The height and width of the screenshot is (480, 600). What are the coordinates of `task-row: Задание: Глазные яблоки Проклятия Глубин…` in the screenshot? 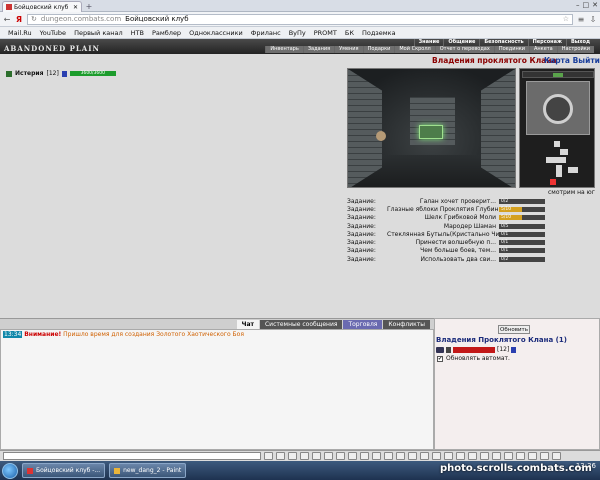 It's located at (452, 209).